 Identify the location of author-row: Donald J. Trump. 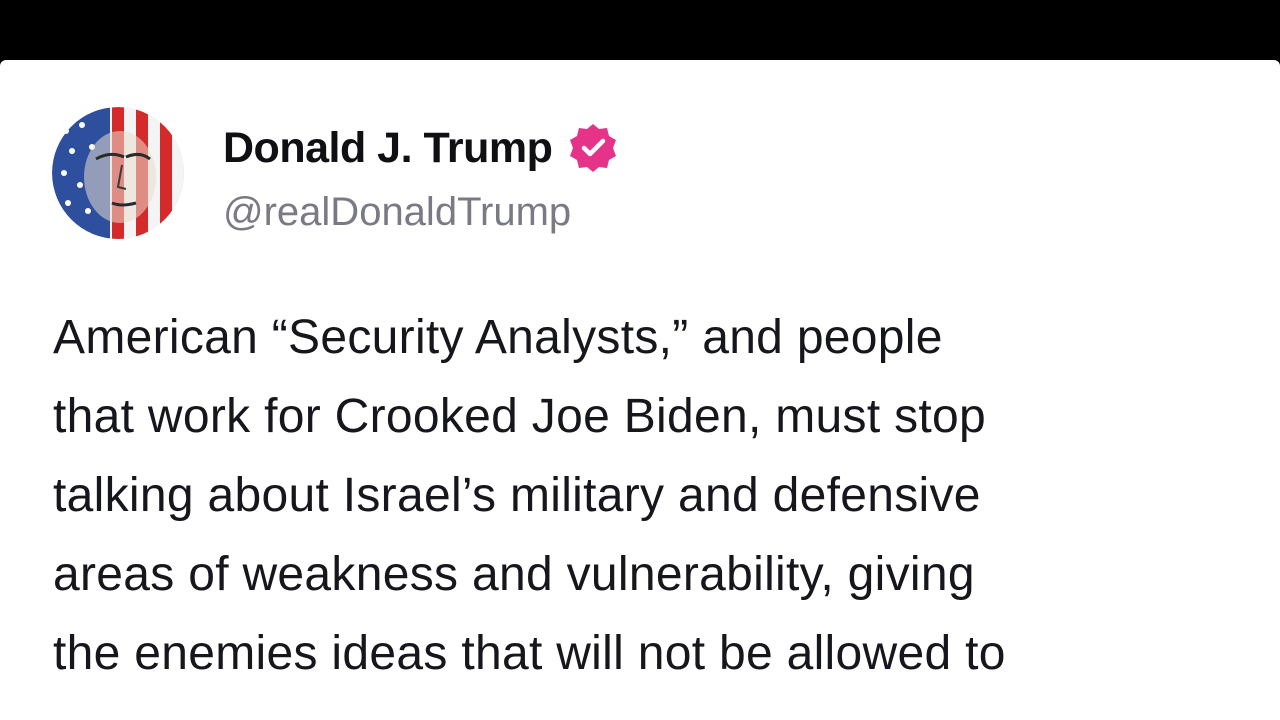
(421, 148).